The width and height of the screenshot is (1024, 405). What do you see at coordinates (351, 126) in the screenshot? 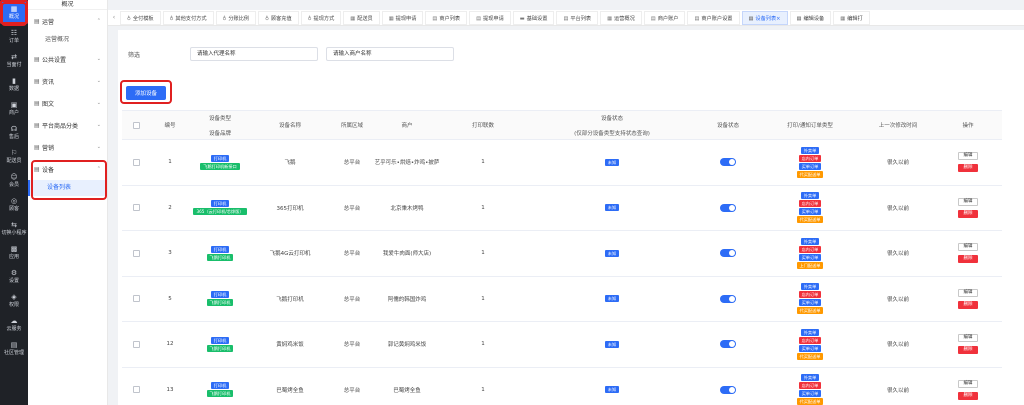
I see `header-area: 所属区域` at bounding box center [351, 126].